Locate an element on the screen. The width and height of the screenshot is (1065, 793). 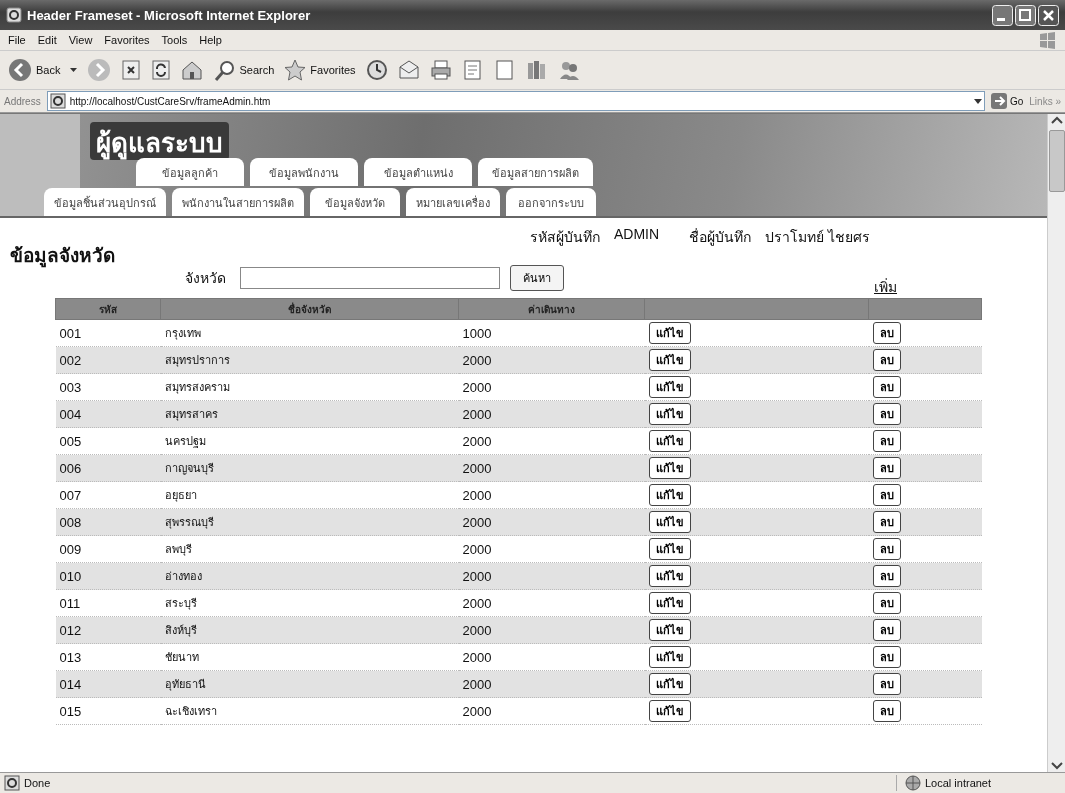
nav-tab: หมายเลขเครื่อง is located at coordinates (453, 202).